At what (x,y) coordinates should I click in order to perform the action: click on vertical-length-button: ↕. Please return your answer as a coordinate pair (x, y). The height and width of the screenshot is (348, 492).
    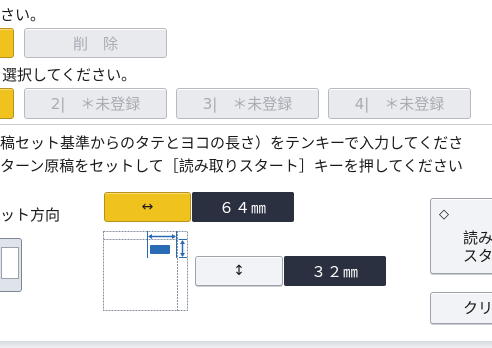
    Looking at the image, I should click on (239, 271).